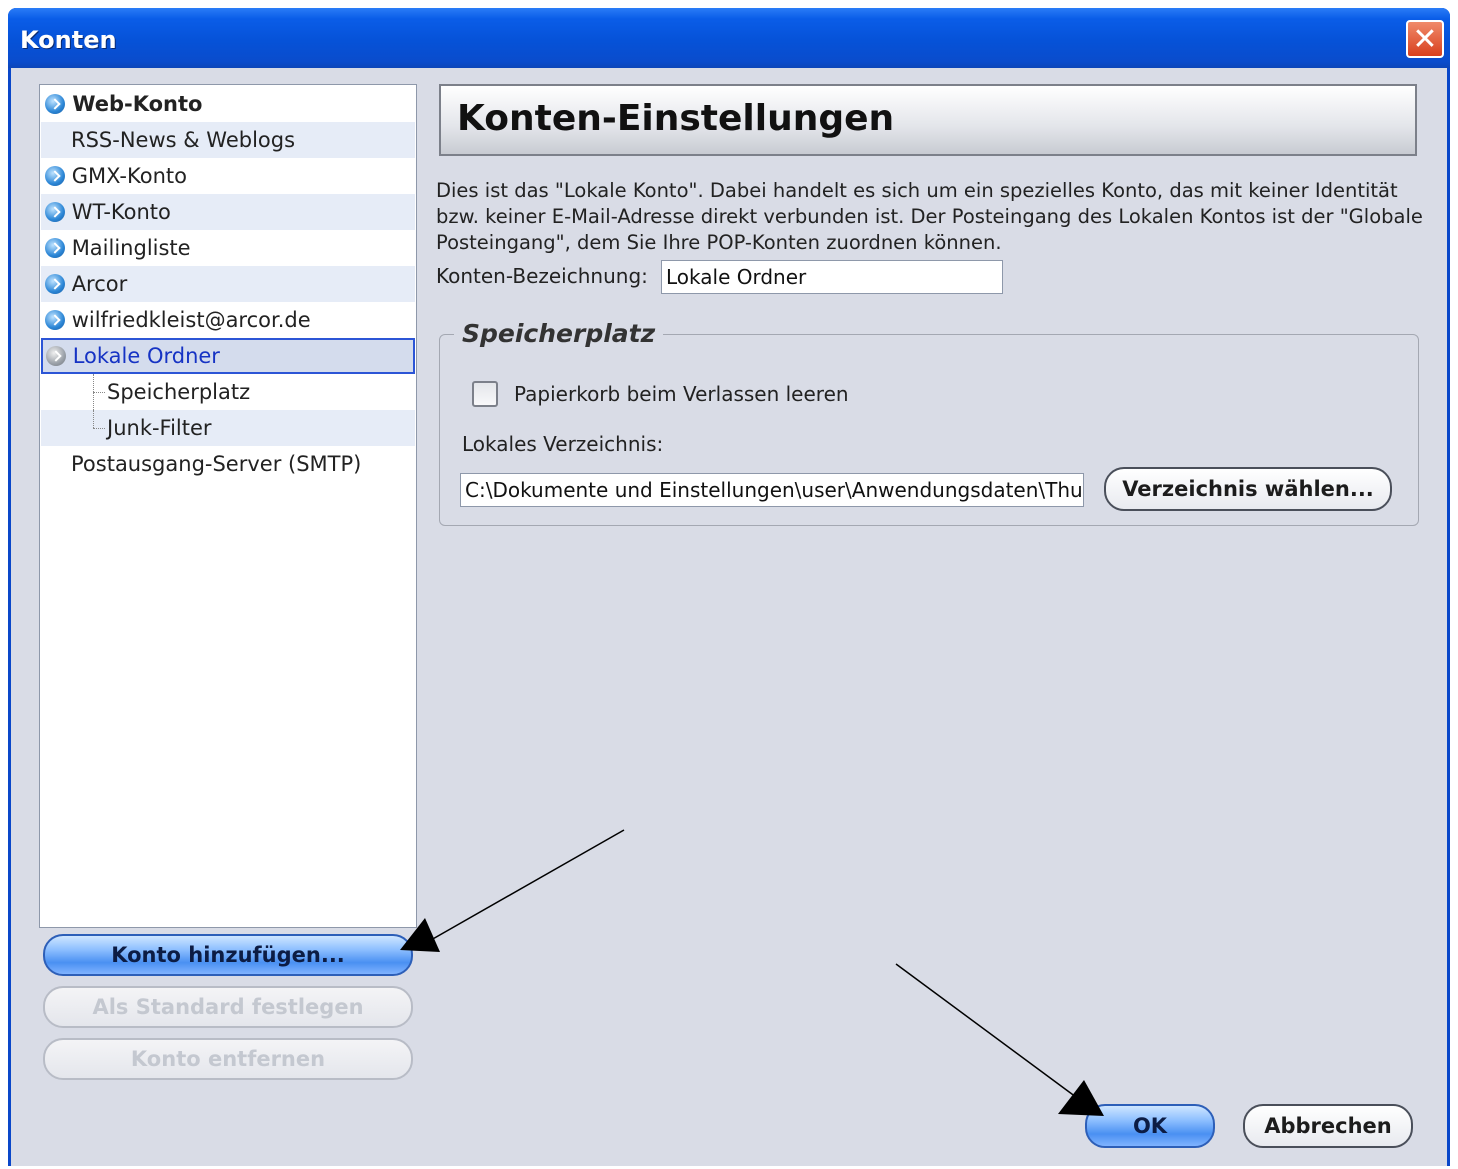 The image size is (1458, 1169). What do you see at coordinates (752, 972) in the screenshot?
I see `annotation-arrows` at bounding box center [752, 972].